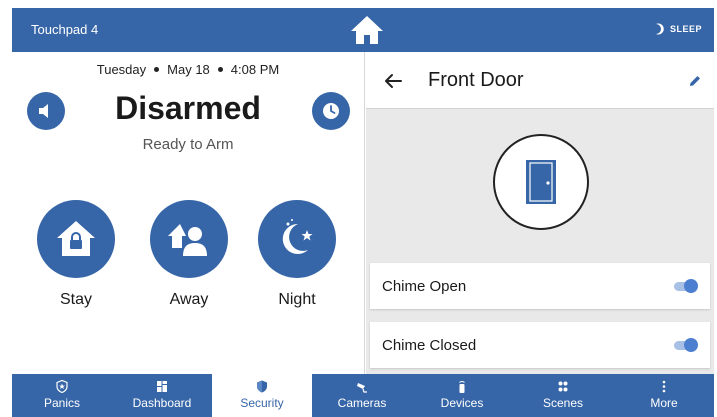 The height and width of the screenshot is (417, 717). What do you see at coordinates (462, 403) in the screenshot?
I see `nav-label: Devices` at bounding box center [462, 403].